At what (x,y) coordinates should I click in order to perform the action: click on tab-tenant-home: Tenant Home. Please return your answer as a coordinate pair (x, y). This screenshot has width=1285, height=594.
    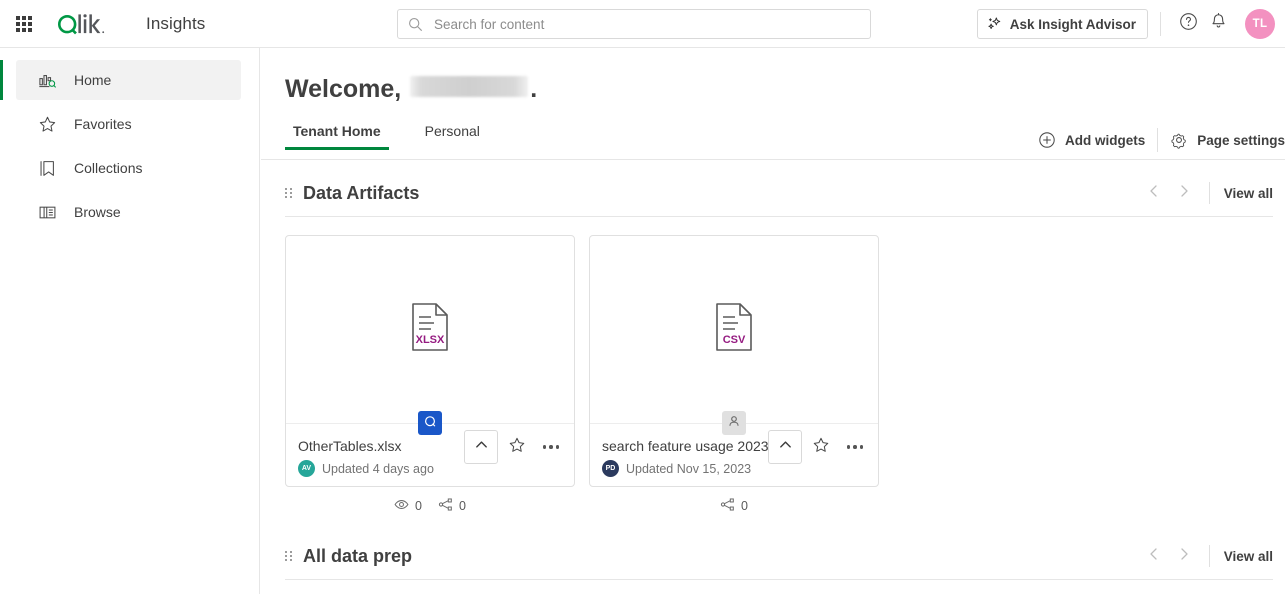
    Looking at the image, I should click on (337, 136).